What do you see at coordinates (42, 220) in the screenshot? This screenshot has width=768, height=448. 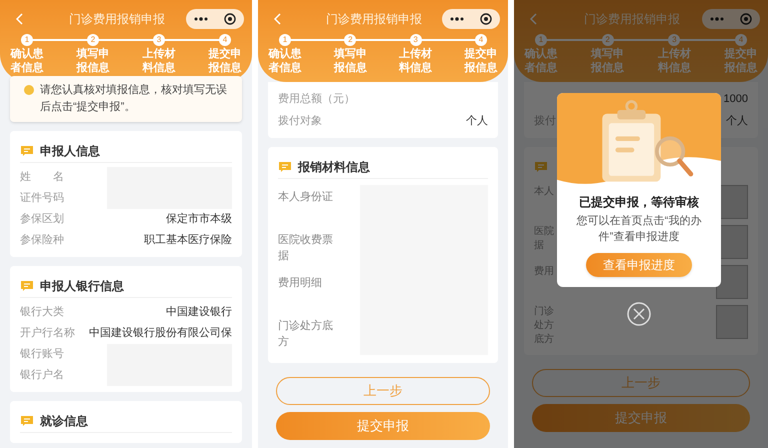 I see `field-label: 参保区划` at bounding box center [42, 220].